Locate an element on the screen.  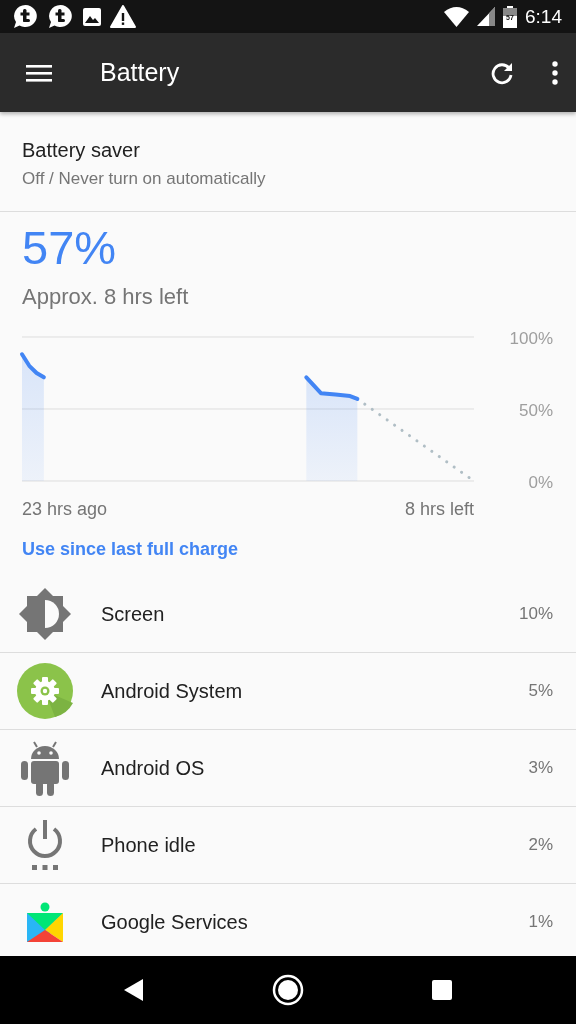
axis-label: 23 hrs ago is located at coordinates (65, 509).